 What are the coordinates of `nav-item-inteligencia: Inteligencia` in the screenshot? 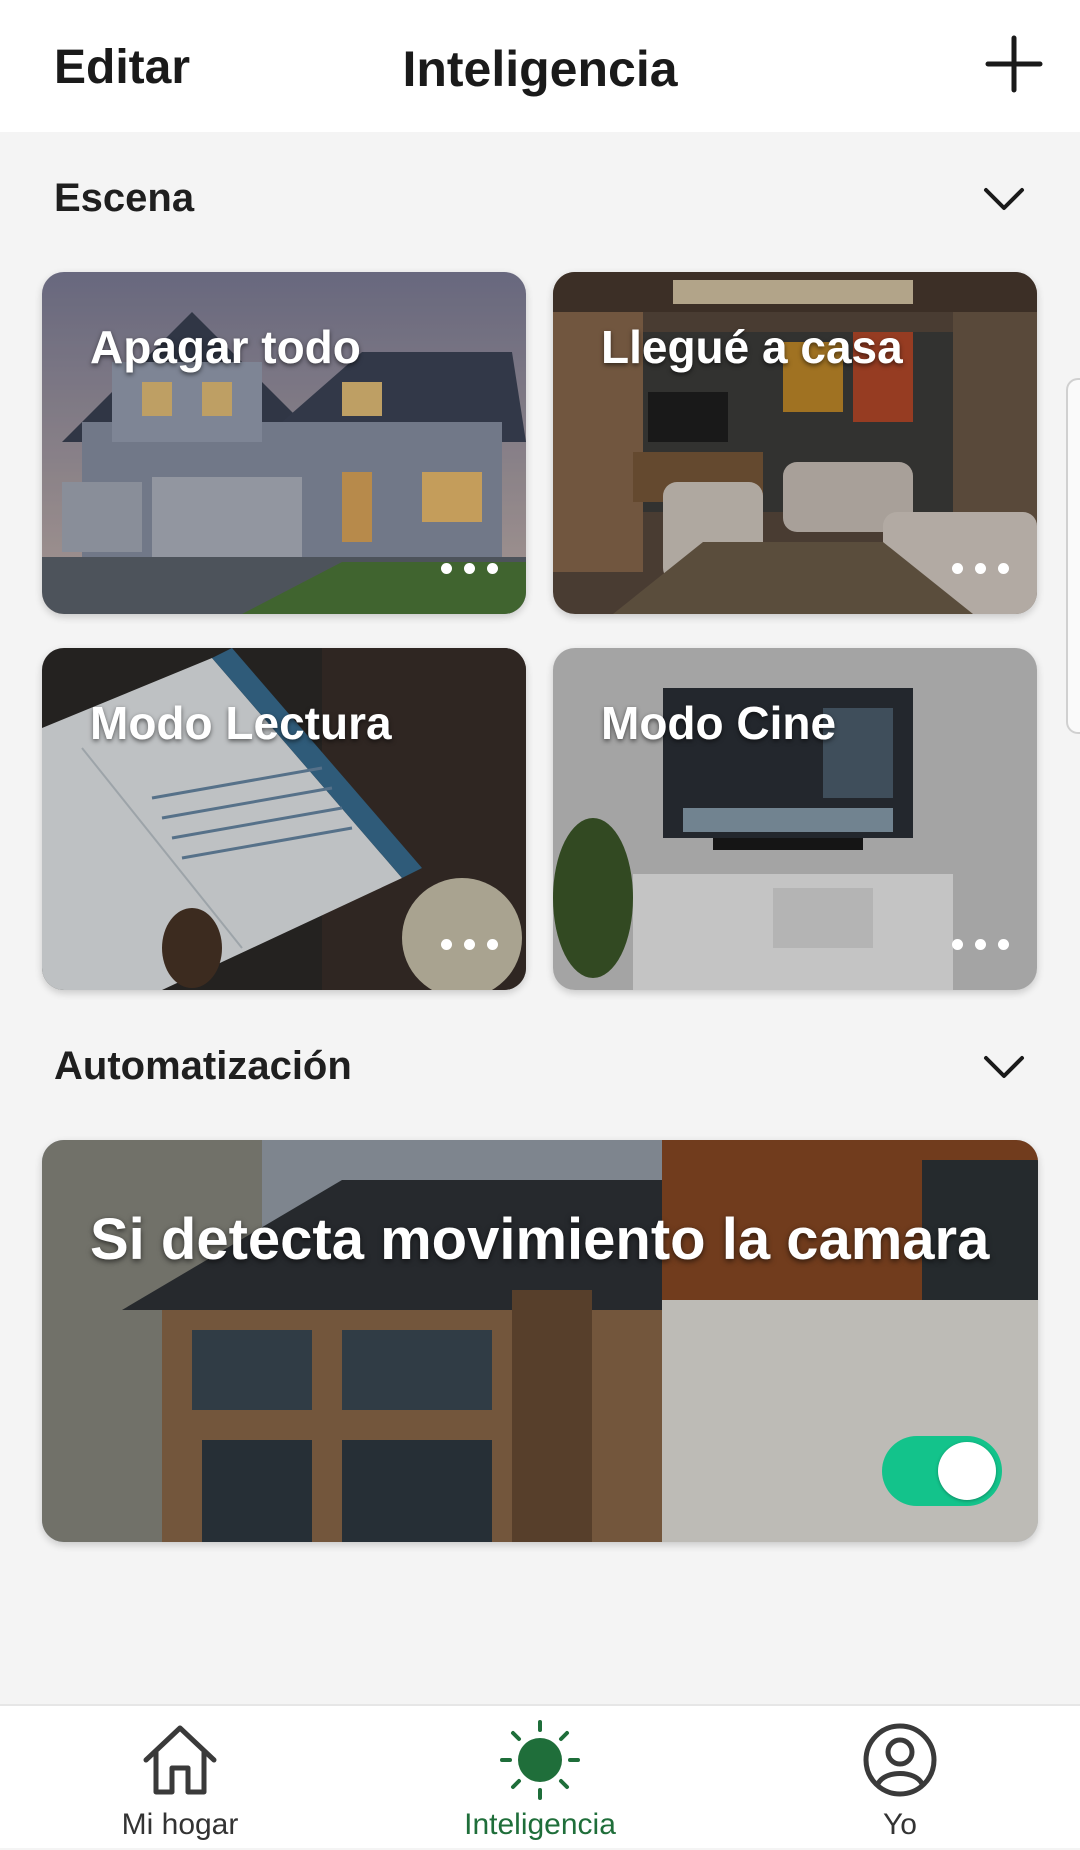 It's located at (540, 1785).